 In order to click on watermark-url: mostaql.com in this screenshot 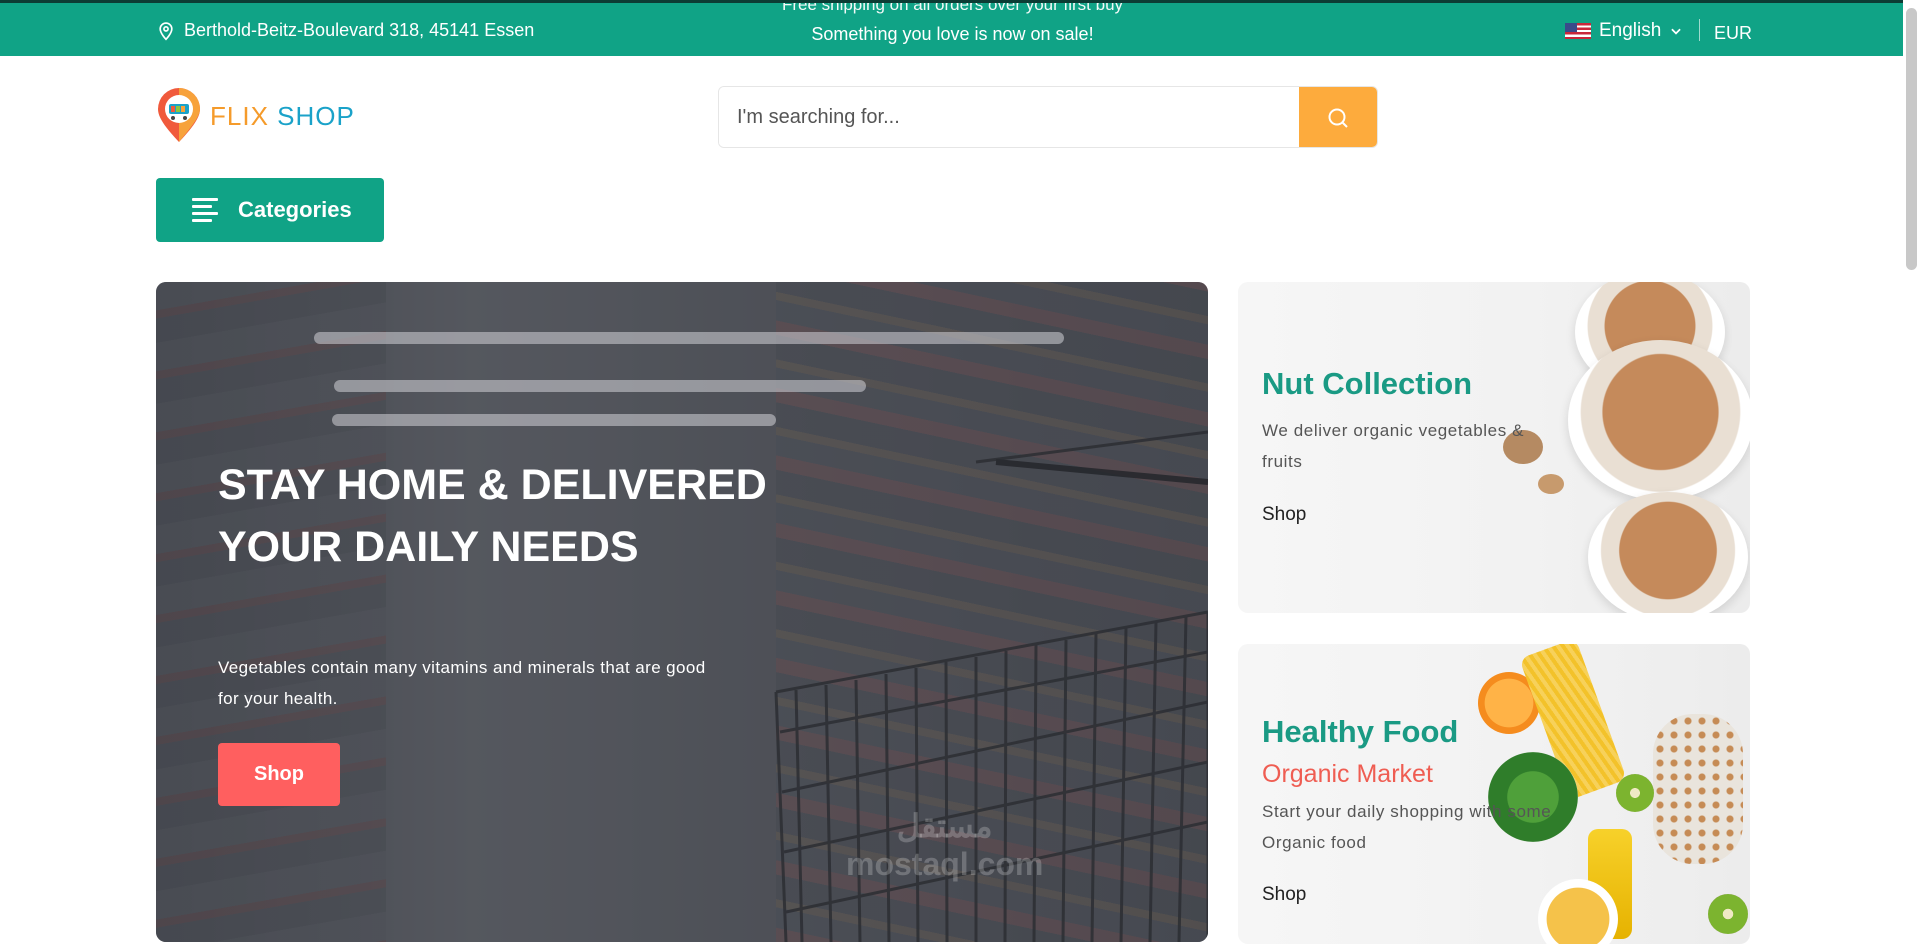, I will do `click(945, 864)`.